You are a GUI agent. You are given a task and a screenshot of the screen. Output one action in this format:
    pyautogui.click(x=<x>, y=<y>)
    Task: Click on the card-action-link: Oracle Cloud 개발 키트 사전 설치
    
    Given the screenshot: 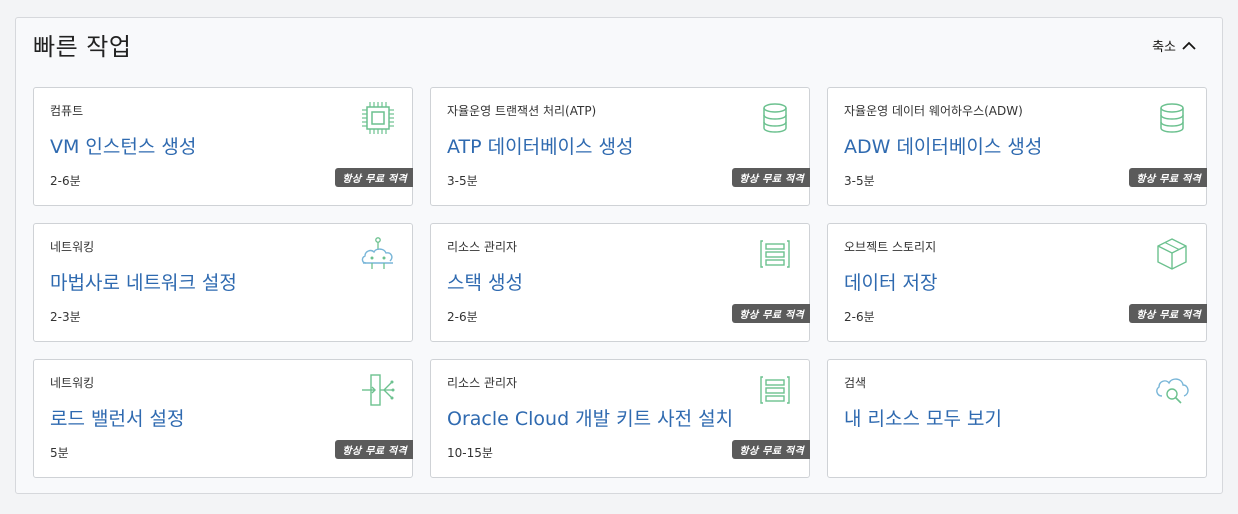 What is the action you would take?
    pyautogui.click(x=590, y=417)
    